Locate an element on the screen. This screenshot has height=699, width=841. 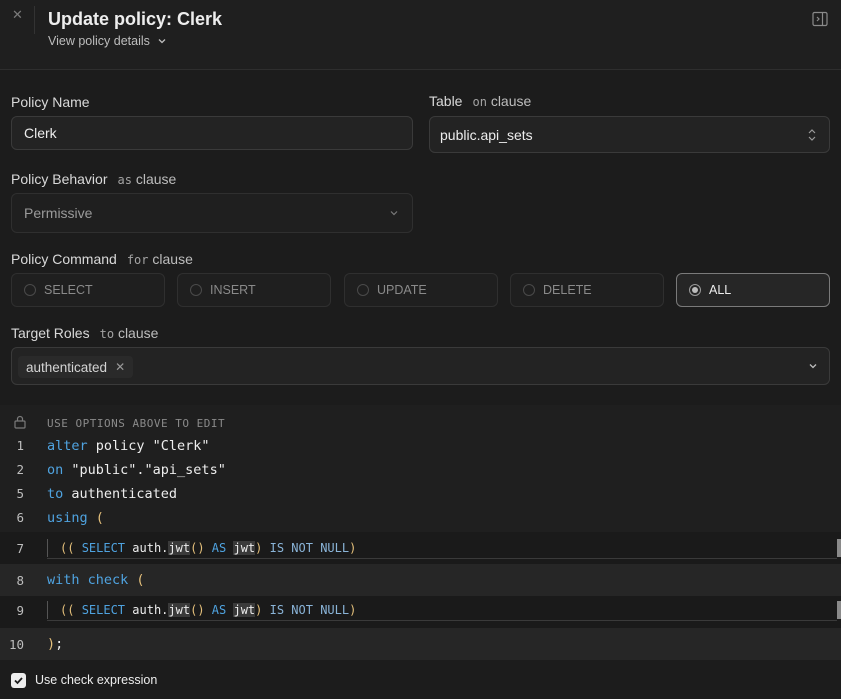
policy-behavior-select: Permissive is located at coordinates (212, 213).